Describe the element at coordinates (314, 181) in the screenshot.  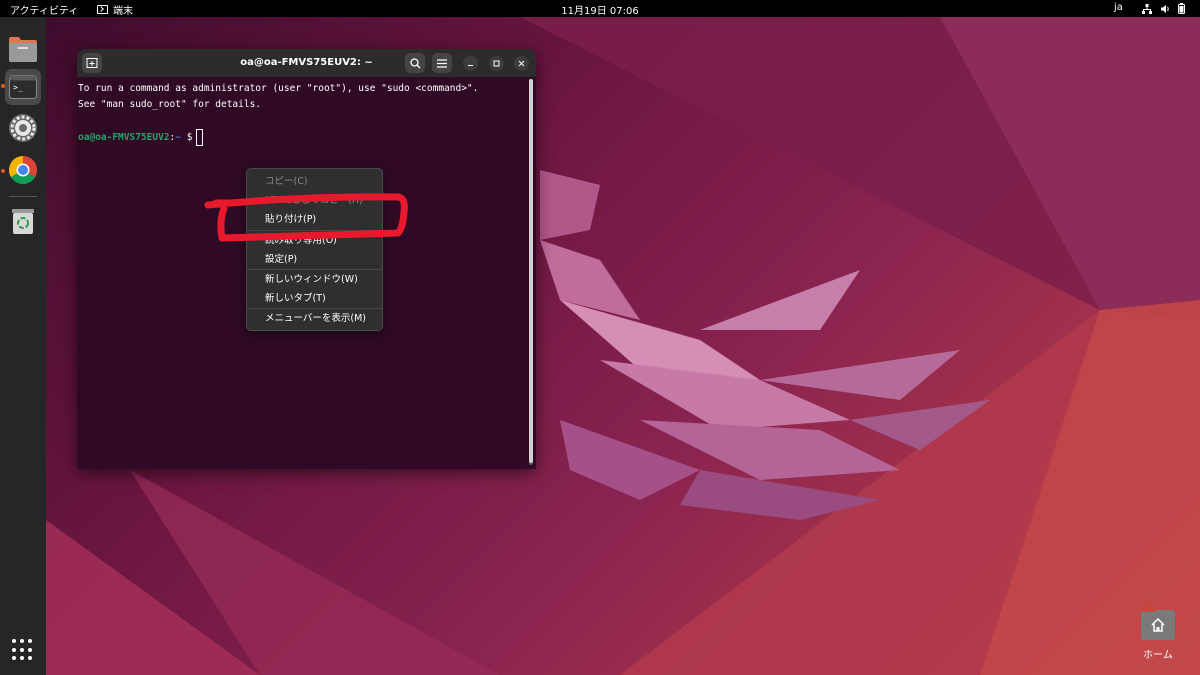
I see `menu-item-copy: コピー(C)` at that location.